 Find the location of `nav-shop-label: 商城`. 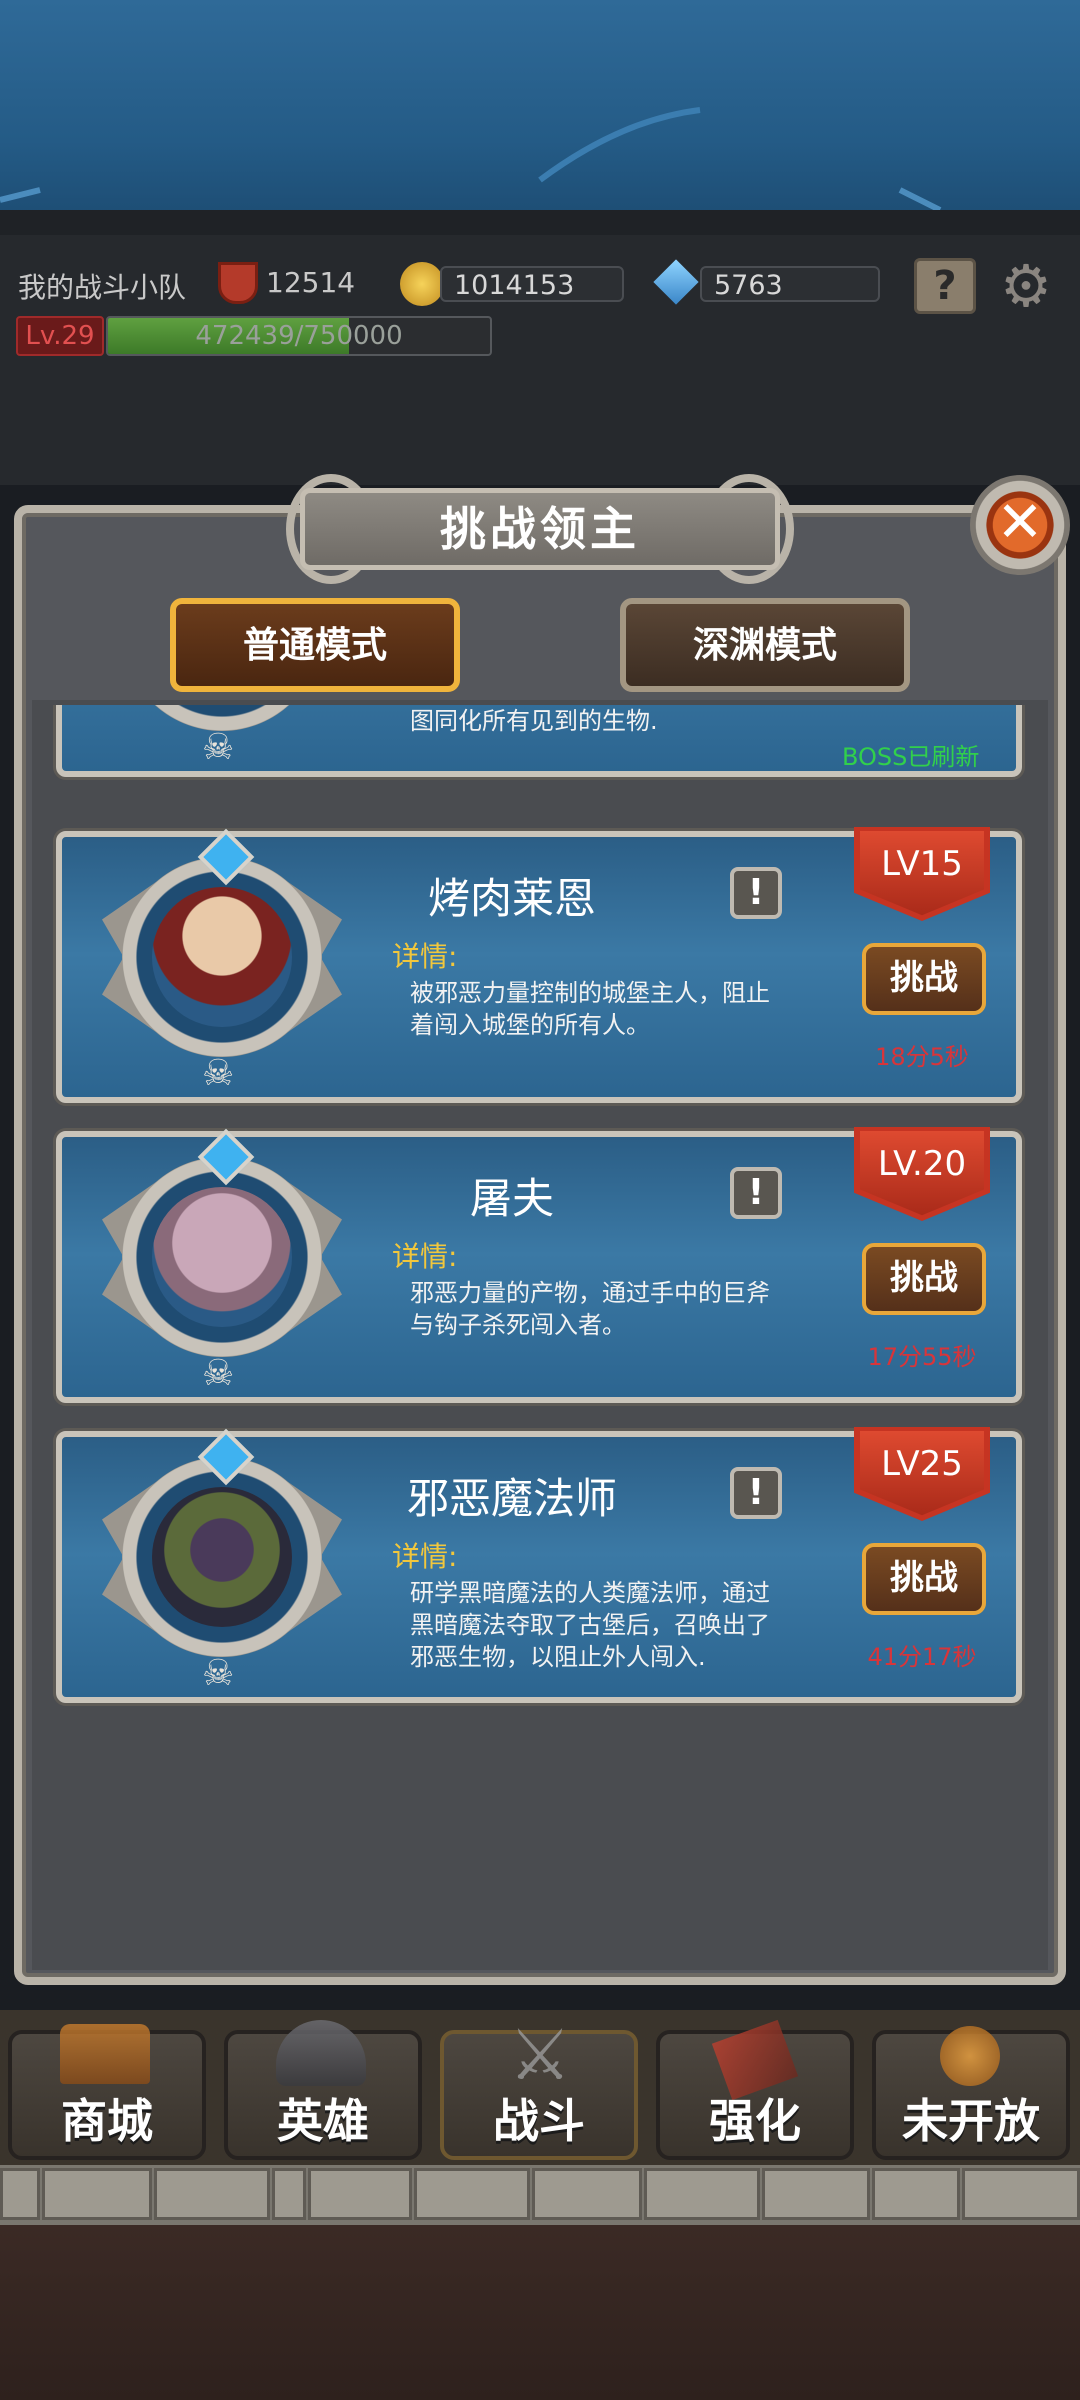

nav-shop-label: 商城 is located at coordinates (107, 2121).